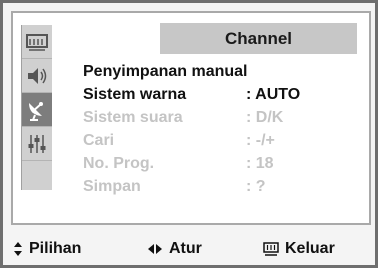 The height and width of the screenshot is (268, 378). I want to click on menu-item-label: Sistem suara, so click(133, 117).